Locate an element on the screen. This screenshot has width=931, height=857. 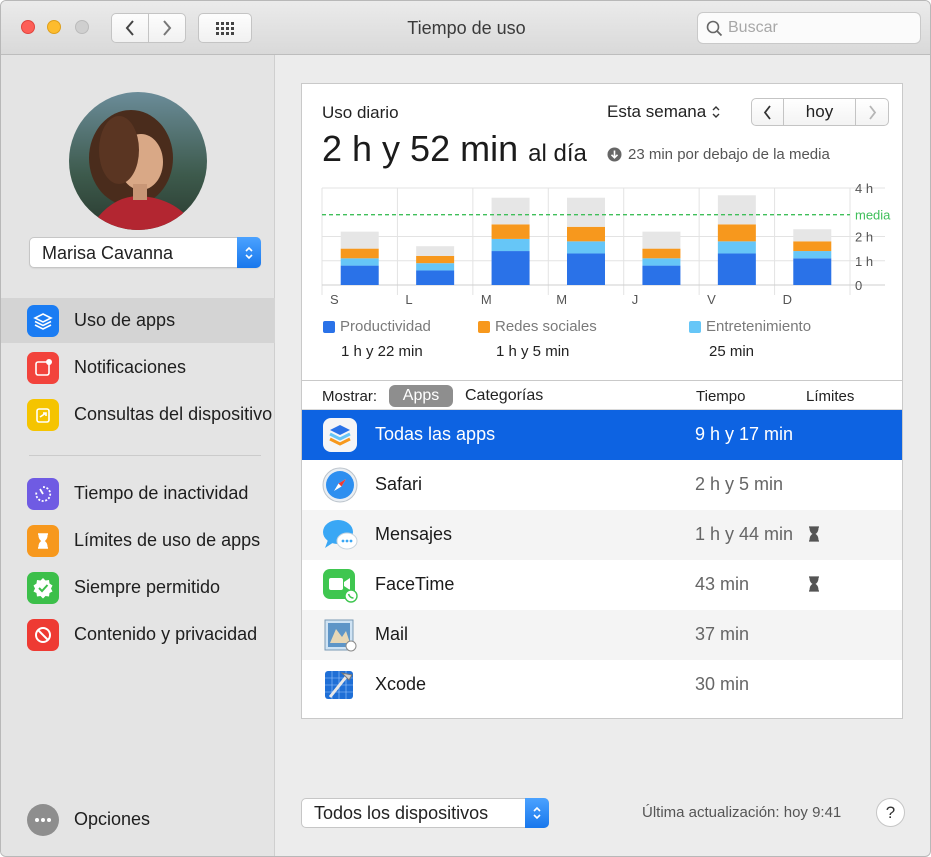
usage-chart: 4 h 2 h 1 h 0 S L M M J V Dmedia is located at coordinates (606, 244).